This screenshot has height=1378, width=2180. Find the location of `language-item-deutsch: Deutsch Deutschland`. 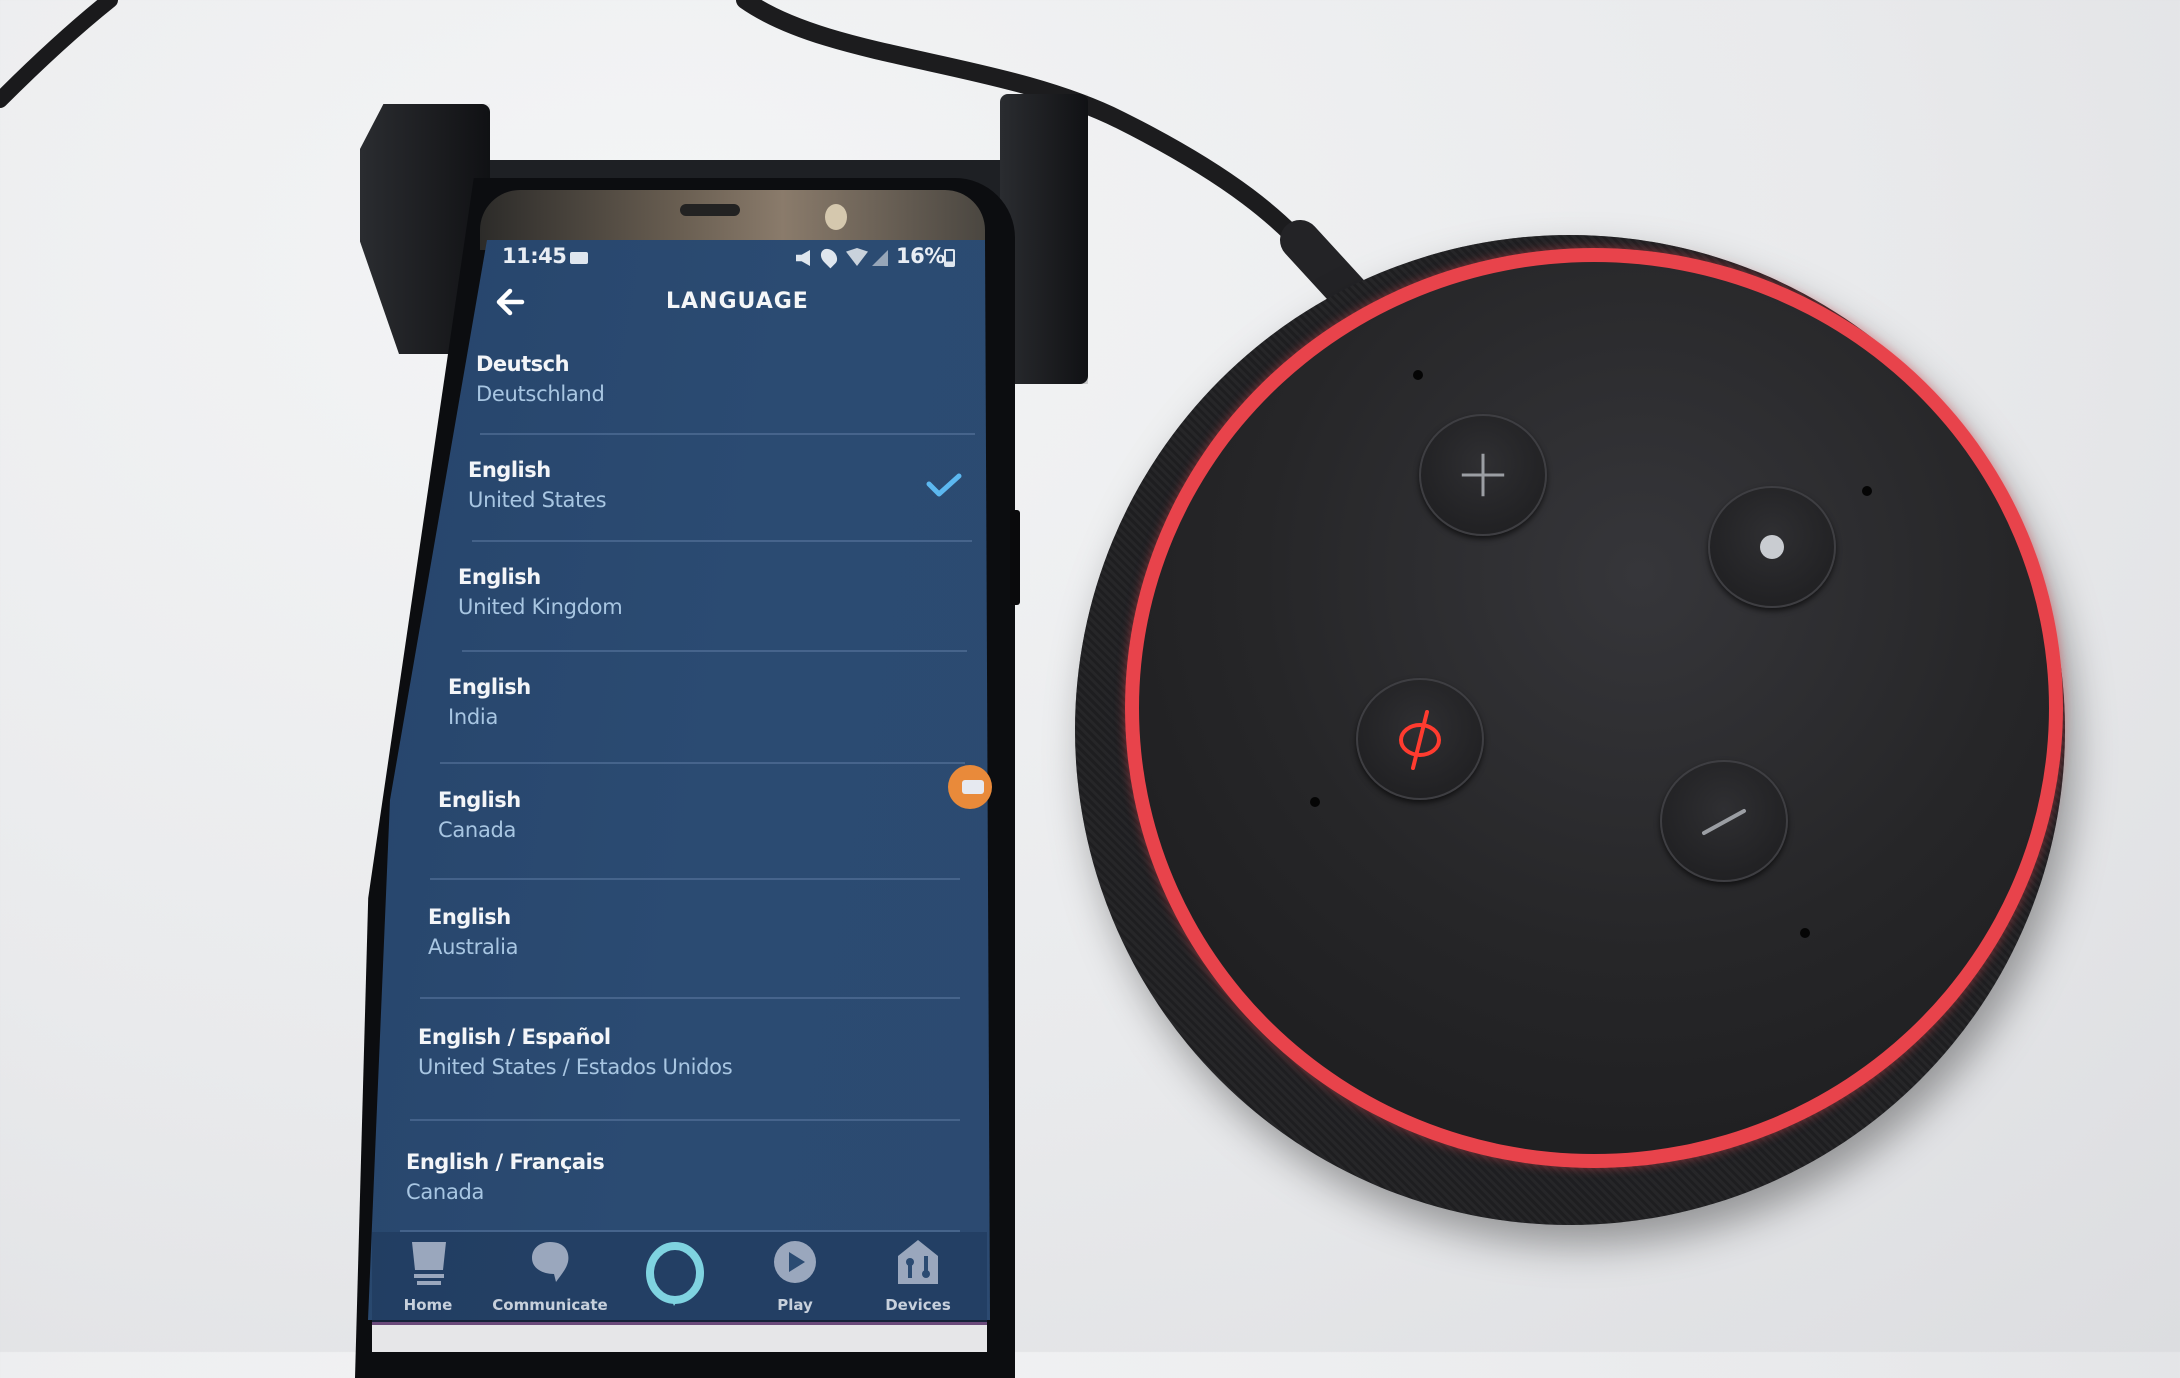

language-item-deutsch: Deutsch Deutschland is located at coordinates (756, 402).